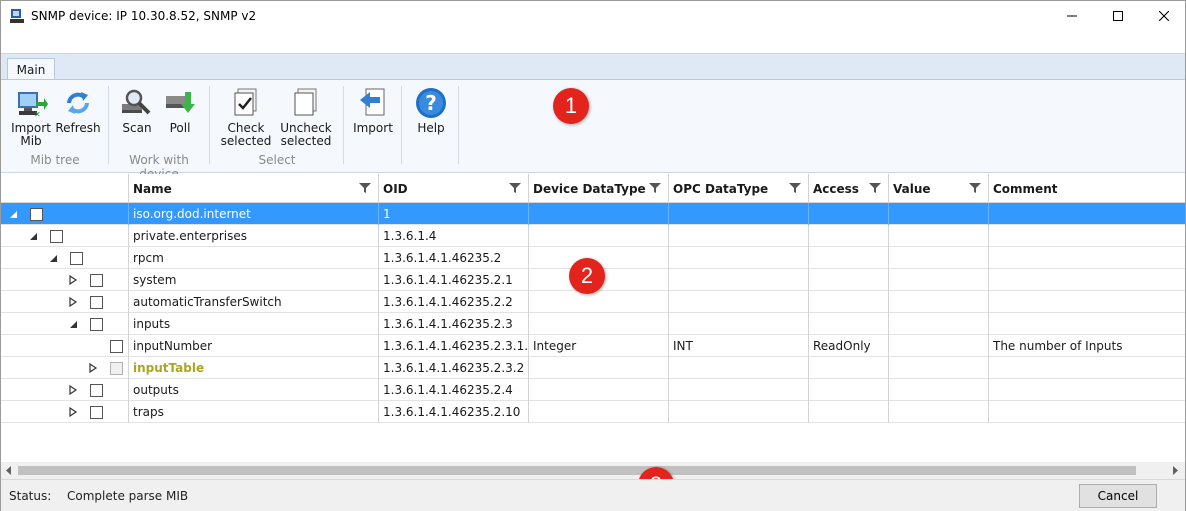 The height and width of the screenshot is (511, 1186). What do you see at coordinates (571, 106) in the screenshot?
I see `annotation-badge-1: 1` at bounding box center [571, 106].